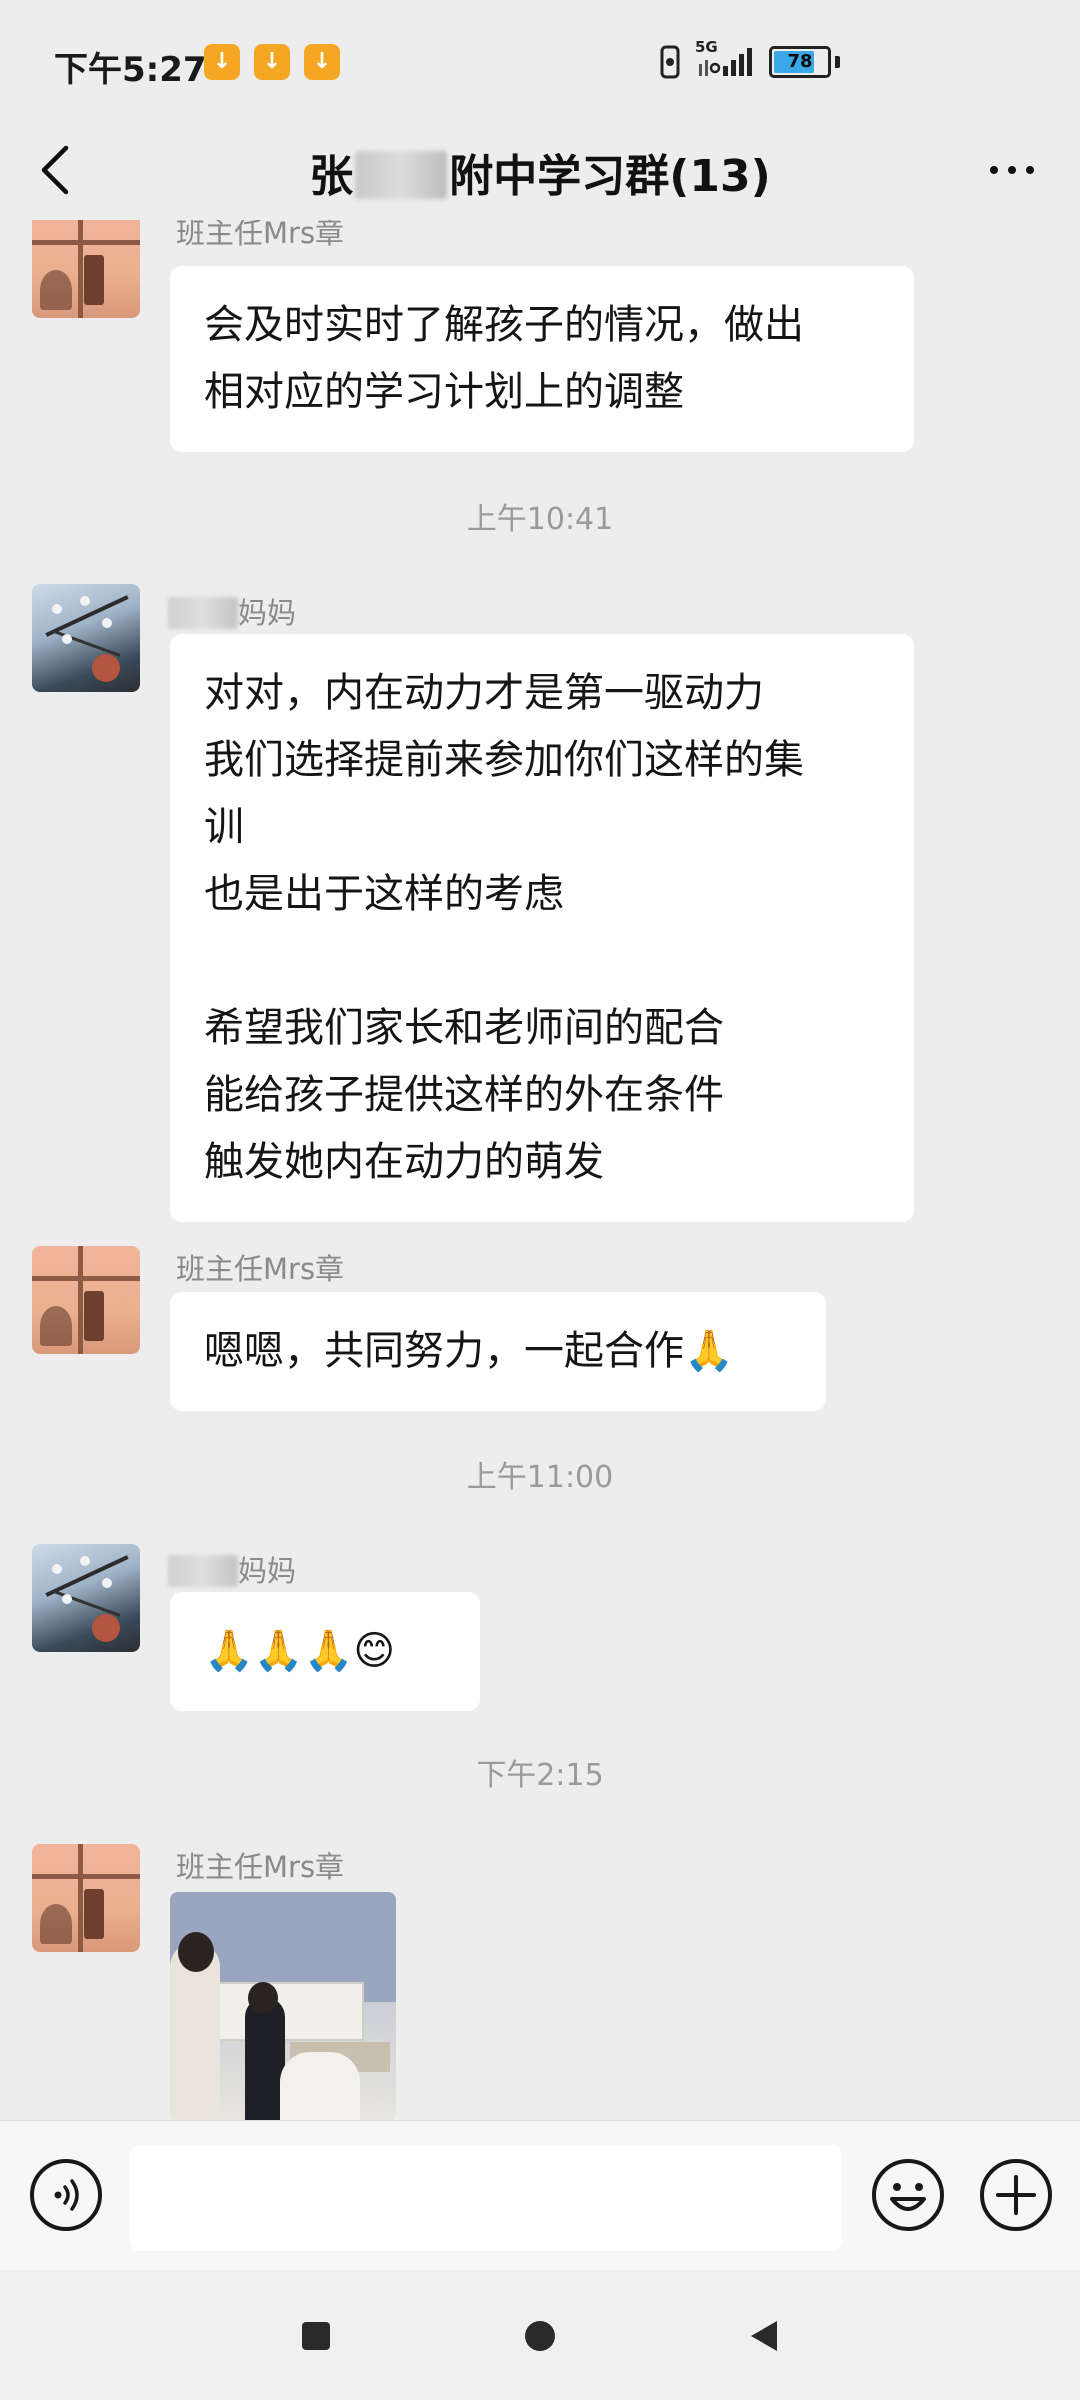 This screenshot has width=1080, height=2400. Describe the element at coordinates (540, 519) in the screenshot. I see `timestamp: 上午10:41` at that location.